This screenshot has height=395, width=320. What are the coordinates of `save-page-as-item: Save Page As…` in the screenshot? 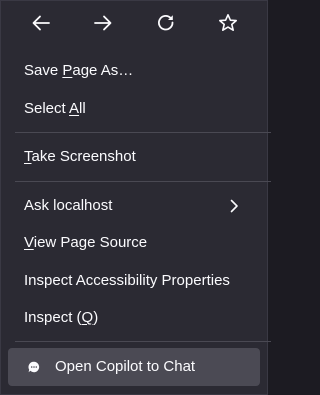 It's located at (134, 71).